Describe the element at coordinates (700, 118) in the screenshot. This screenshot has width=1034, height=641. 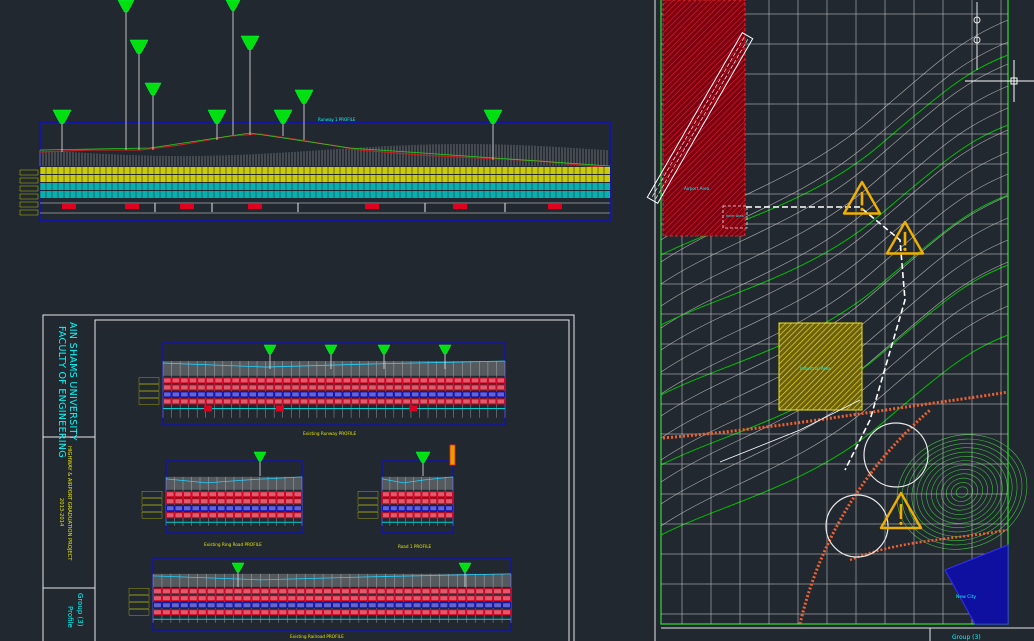
I see `airport-area-zone: Airport Area Inner Area` at that location.